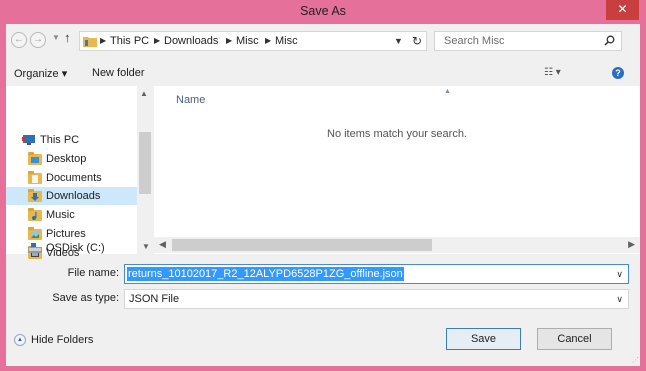 The width and height of the screenshot is (646, 371). Describe the element at coordinates (609, 40) in the screenshot. I see `search-icon` at that location.